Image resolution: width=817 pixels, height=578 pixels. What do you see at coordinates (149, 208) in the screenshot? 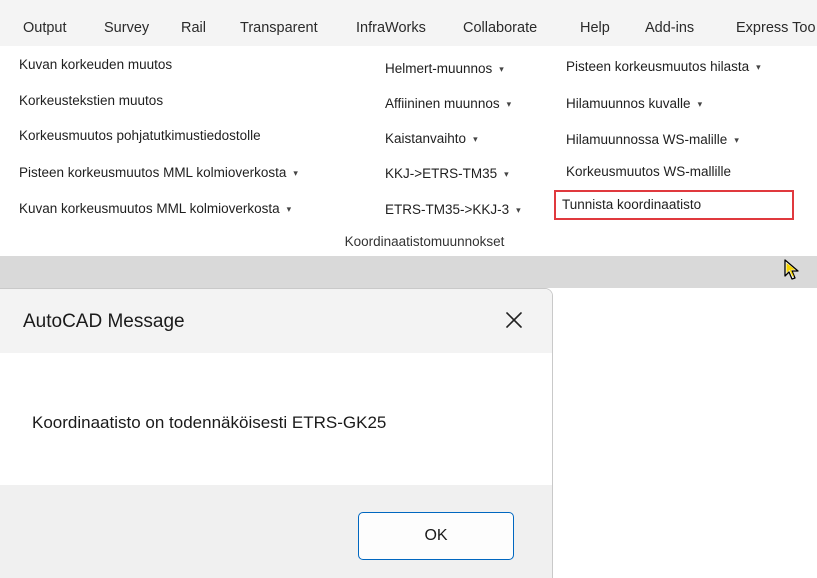
I see `cmd-label: Kuvan korkeusmuutos MML kolmioverkosta` at bounding box center [149, 208].